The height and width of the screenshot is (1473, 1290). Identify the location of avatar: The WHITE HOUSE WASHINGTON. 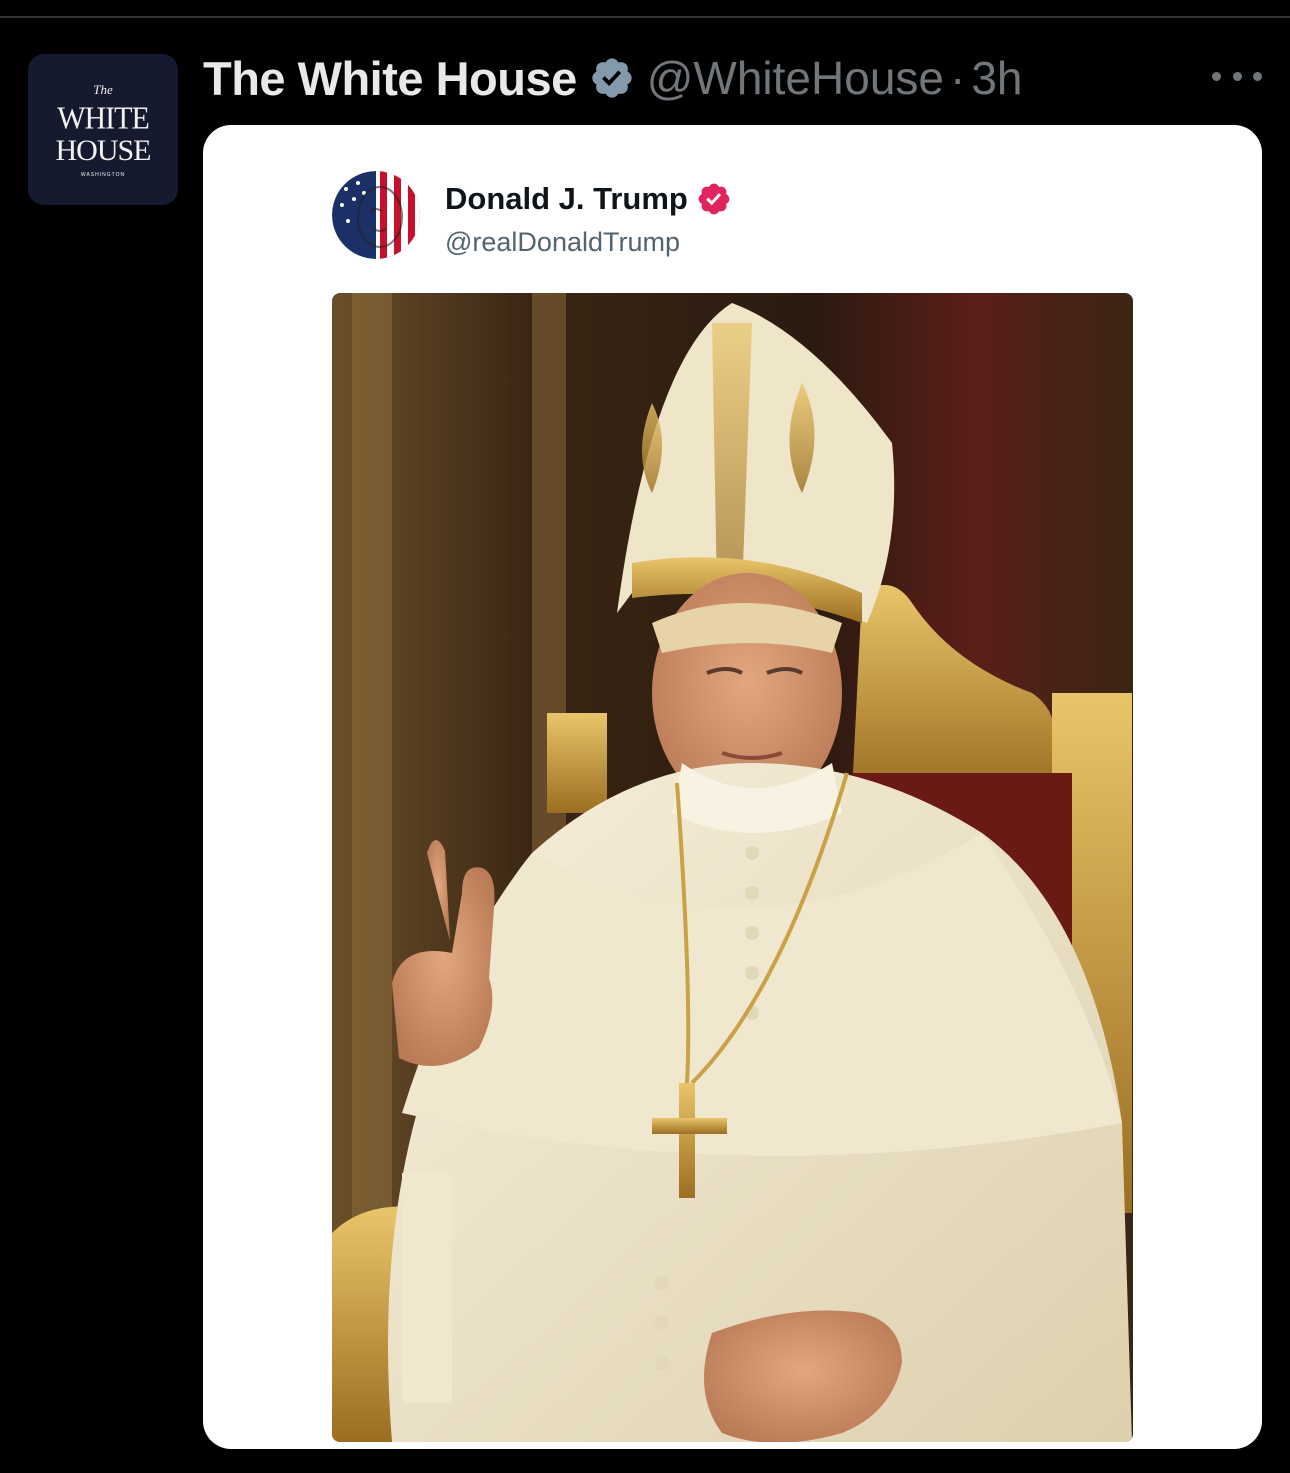
(103, 129).